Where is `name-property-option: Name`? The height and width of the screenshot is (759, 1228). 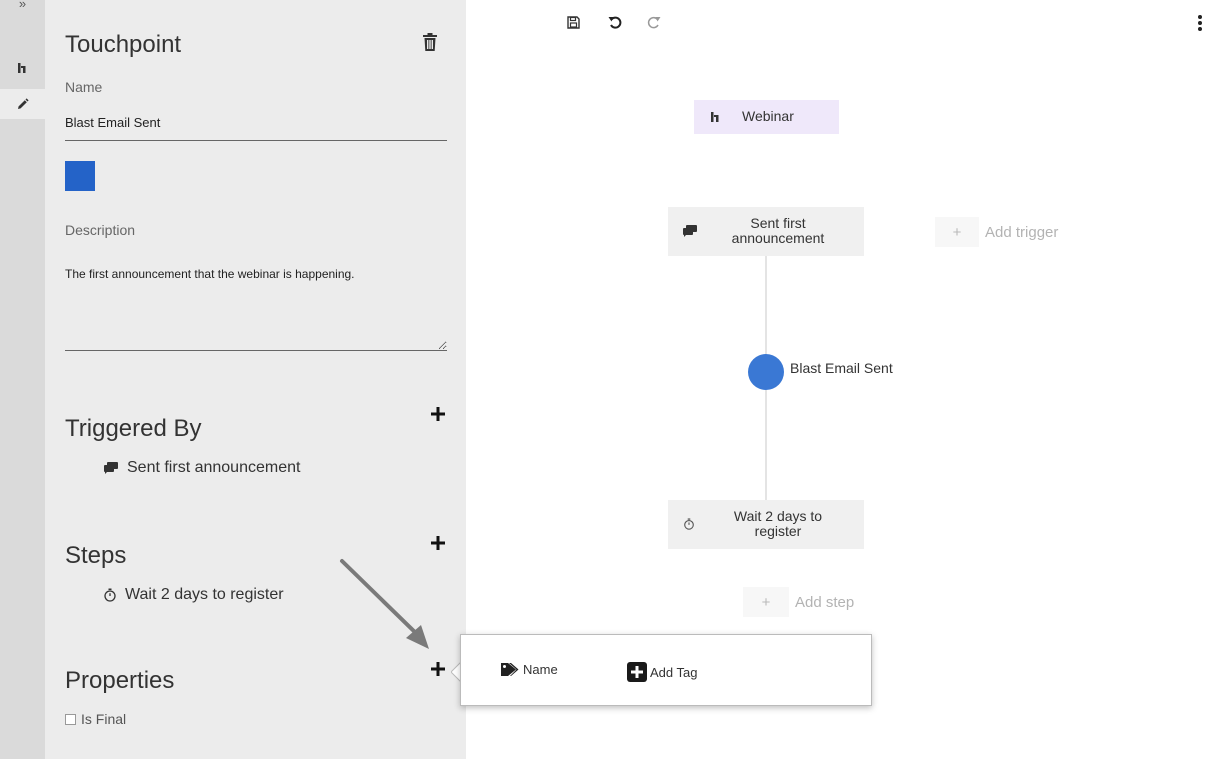
name-property-option: Name is located at coordinates (529, 669).